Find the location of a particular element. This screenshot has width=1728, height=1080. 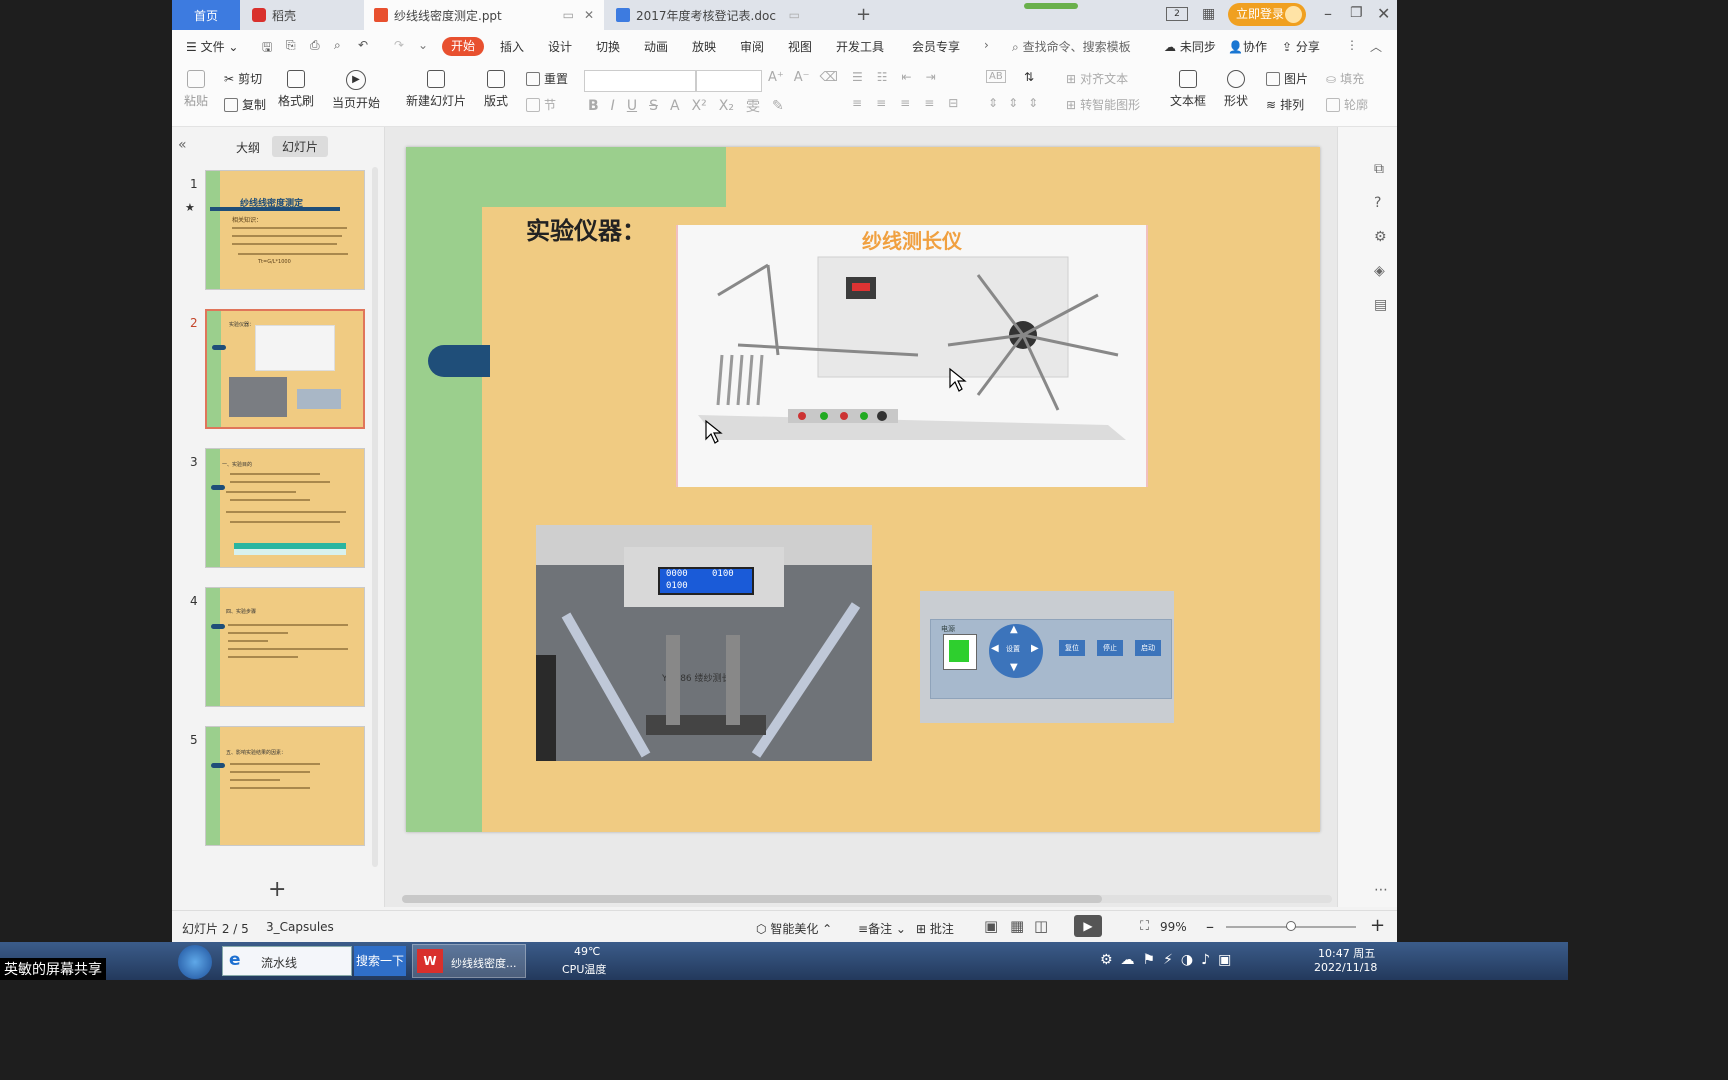

sorter-view-icon: ▦ is located at coordinates (1017, 926).